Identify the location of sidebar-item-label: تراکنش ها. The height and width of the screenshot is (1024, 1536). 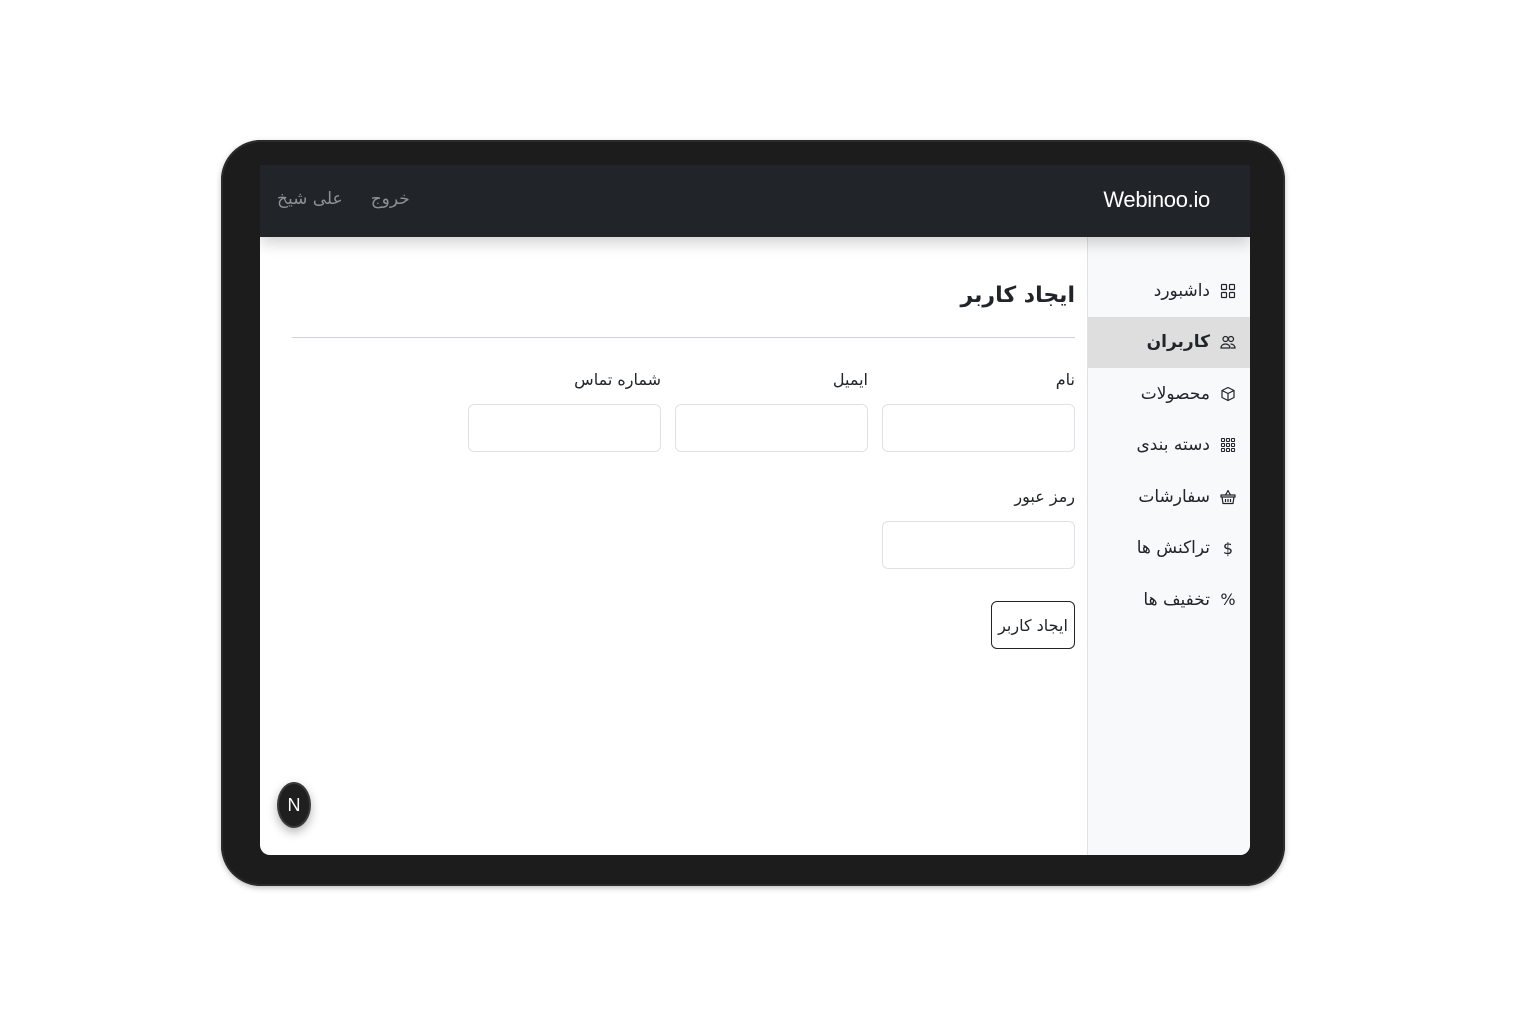
(1173, 548).